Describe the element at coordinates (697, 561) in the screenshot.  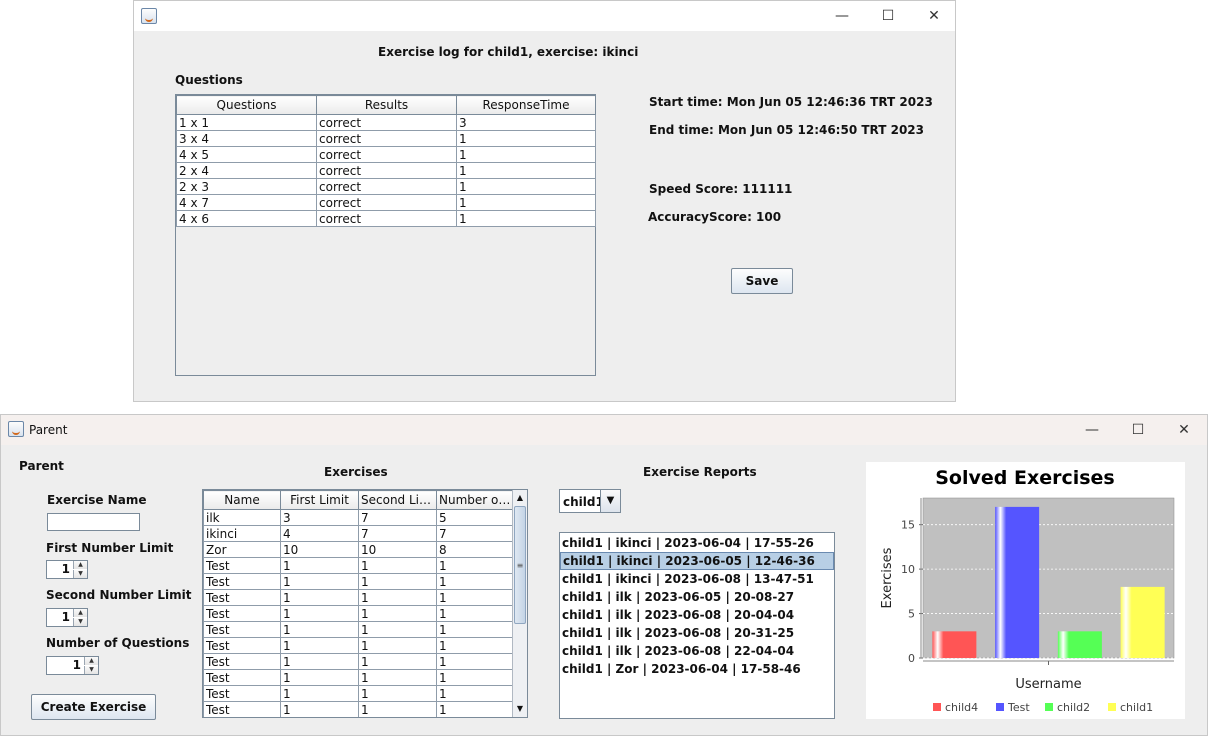
I see `report-list-item: child1 | ikinci | 2023-06-05 | 12-46-36` at that location.